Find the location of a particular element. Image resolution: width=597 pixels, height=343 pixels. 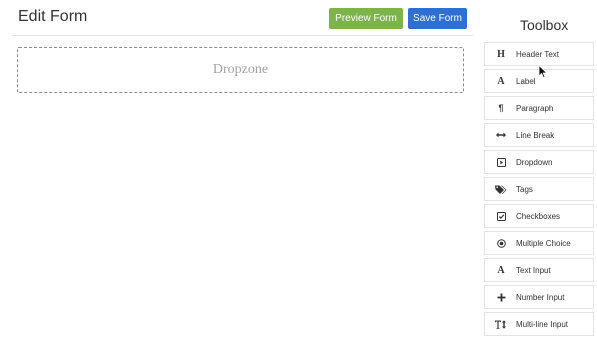

toolbox-item-line-break: Line Break is located at coordinates (539, 135).